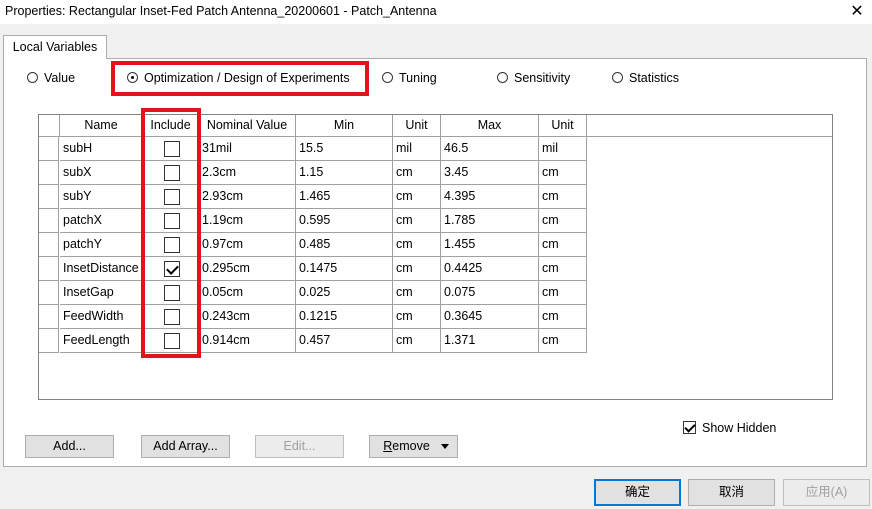 This screenshot has height=509, width=872. I want to click on table-row: subH 31mil 15.5 mil 46.5 mil, so click(313, 149).